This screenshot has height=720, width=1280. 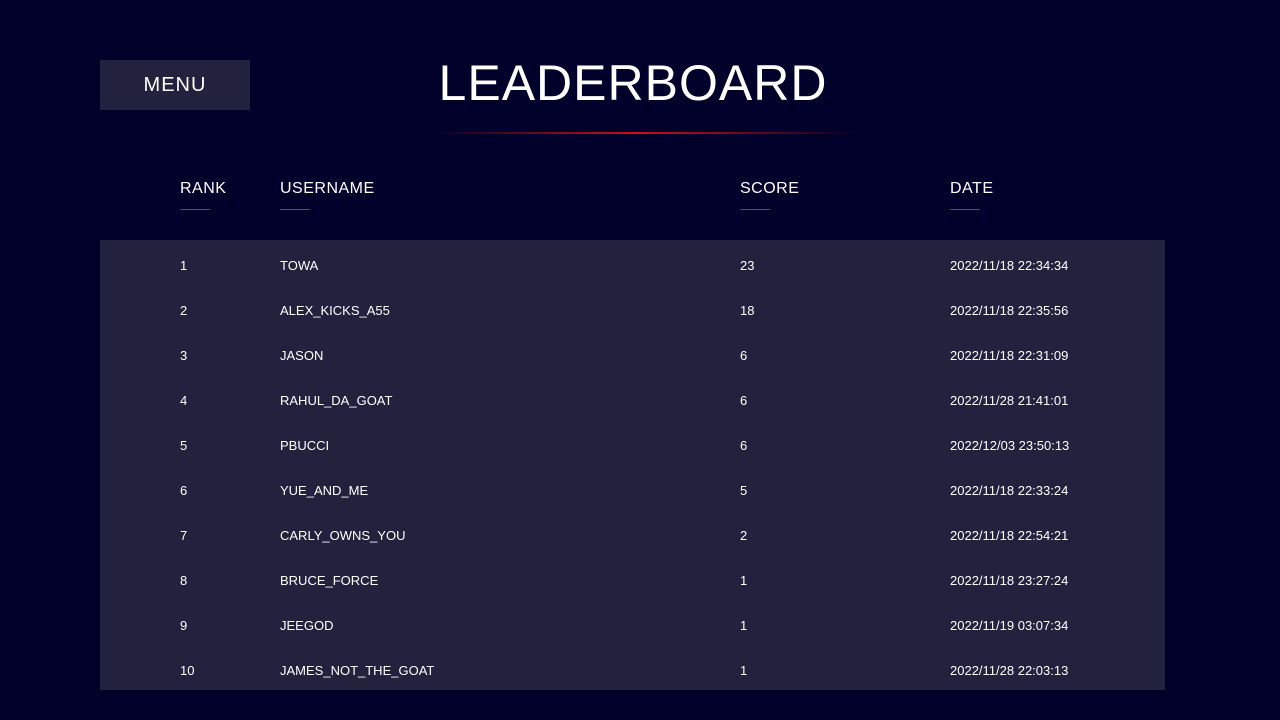 I want to click on column-header-score-label: SCORE, so click(x=770, y=188).